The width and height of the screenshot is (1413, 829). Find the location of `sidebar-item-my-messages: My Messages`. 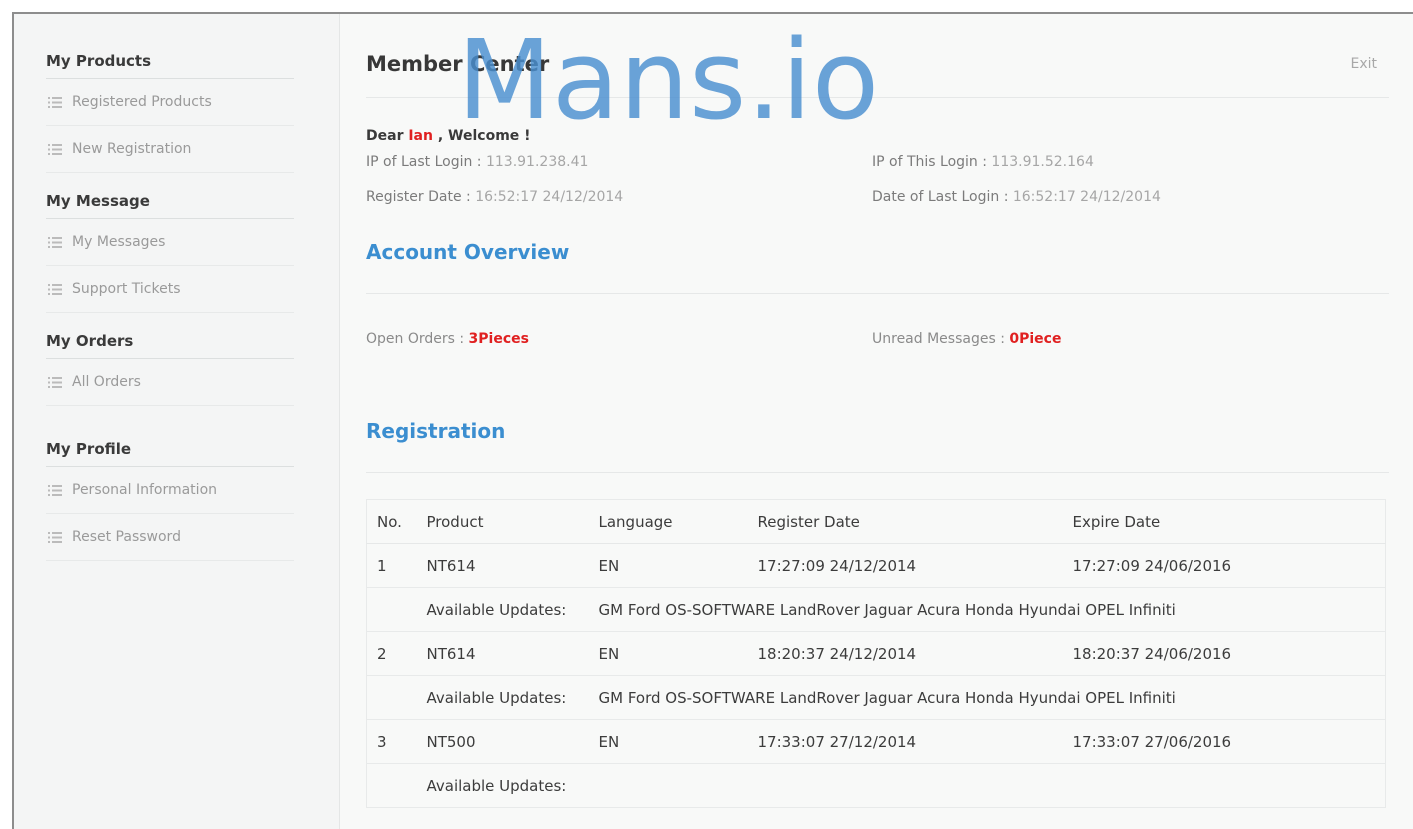

sidebar-item-my-messages: My Messages is located at coordinates (170, 242).